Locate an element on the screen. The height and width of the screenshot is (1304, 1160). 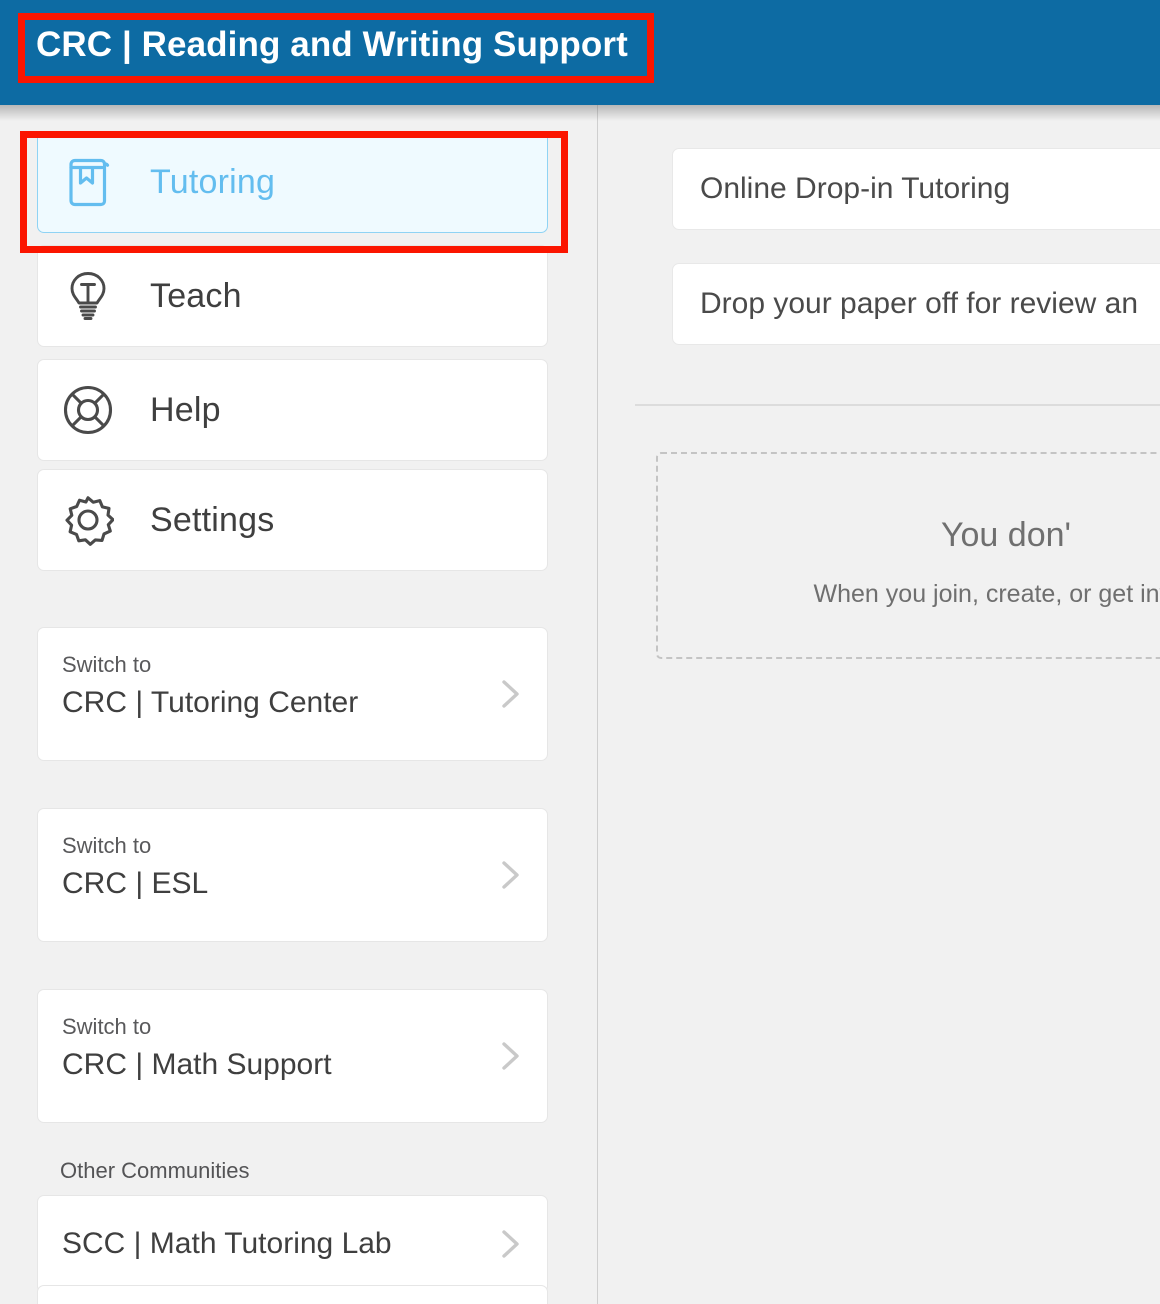
page-title: CRC | Reading and Writing Support is located at coordinates (332, 44).